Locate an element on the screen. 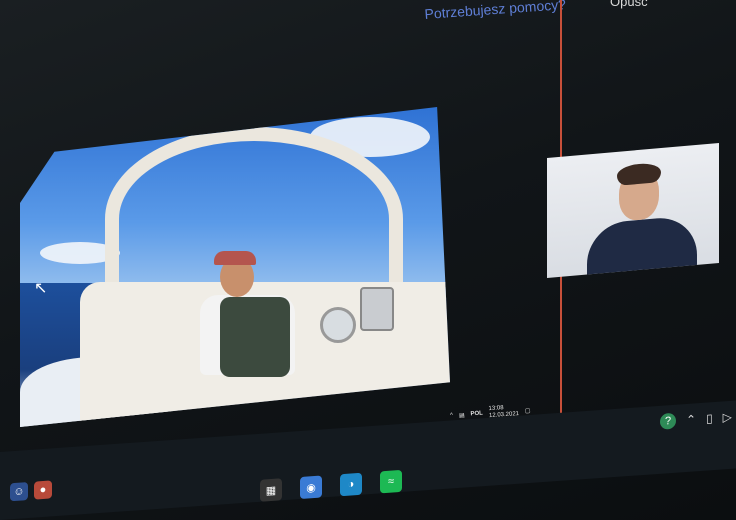 Image resolution: width=736 pixels, height=520 pixels. tray-chevron-icon: ^ is located at coordinates (451, 415).